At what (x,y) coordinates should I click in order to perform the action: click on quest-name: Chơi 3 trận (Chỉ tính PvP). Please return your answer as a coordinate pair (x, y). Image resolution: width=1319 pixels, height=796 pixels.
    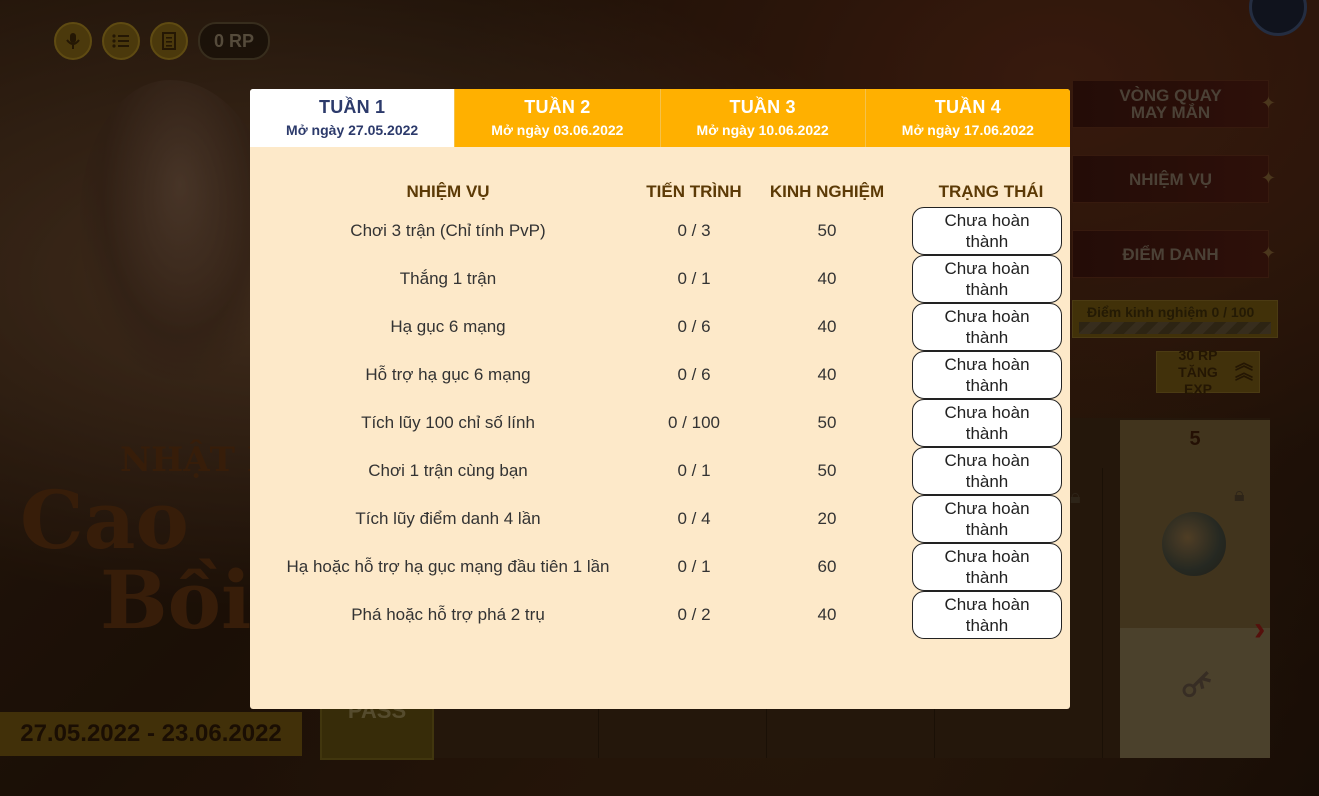
    Looking at the image, I should click on (448, 230).